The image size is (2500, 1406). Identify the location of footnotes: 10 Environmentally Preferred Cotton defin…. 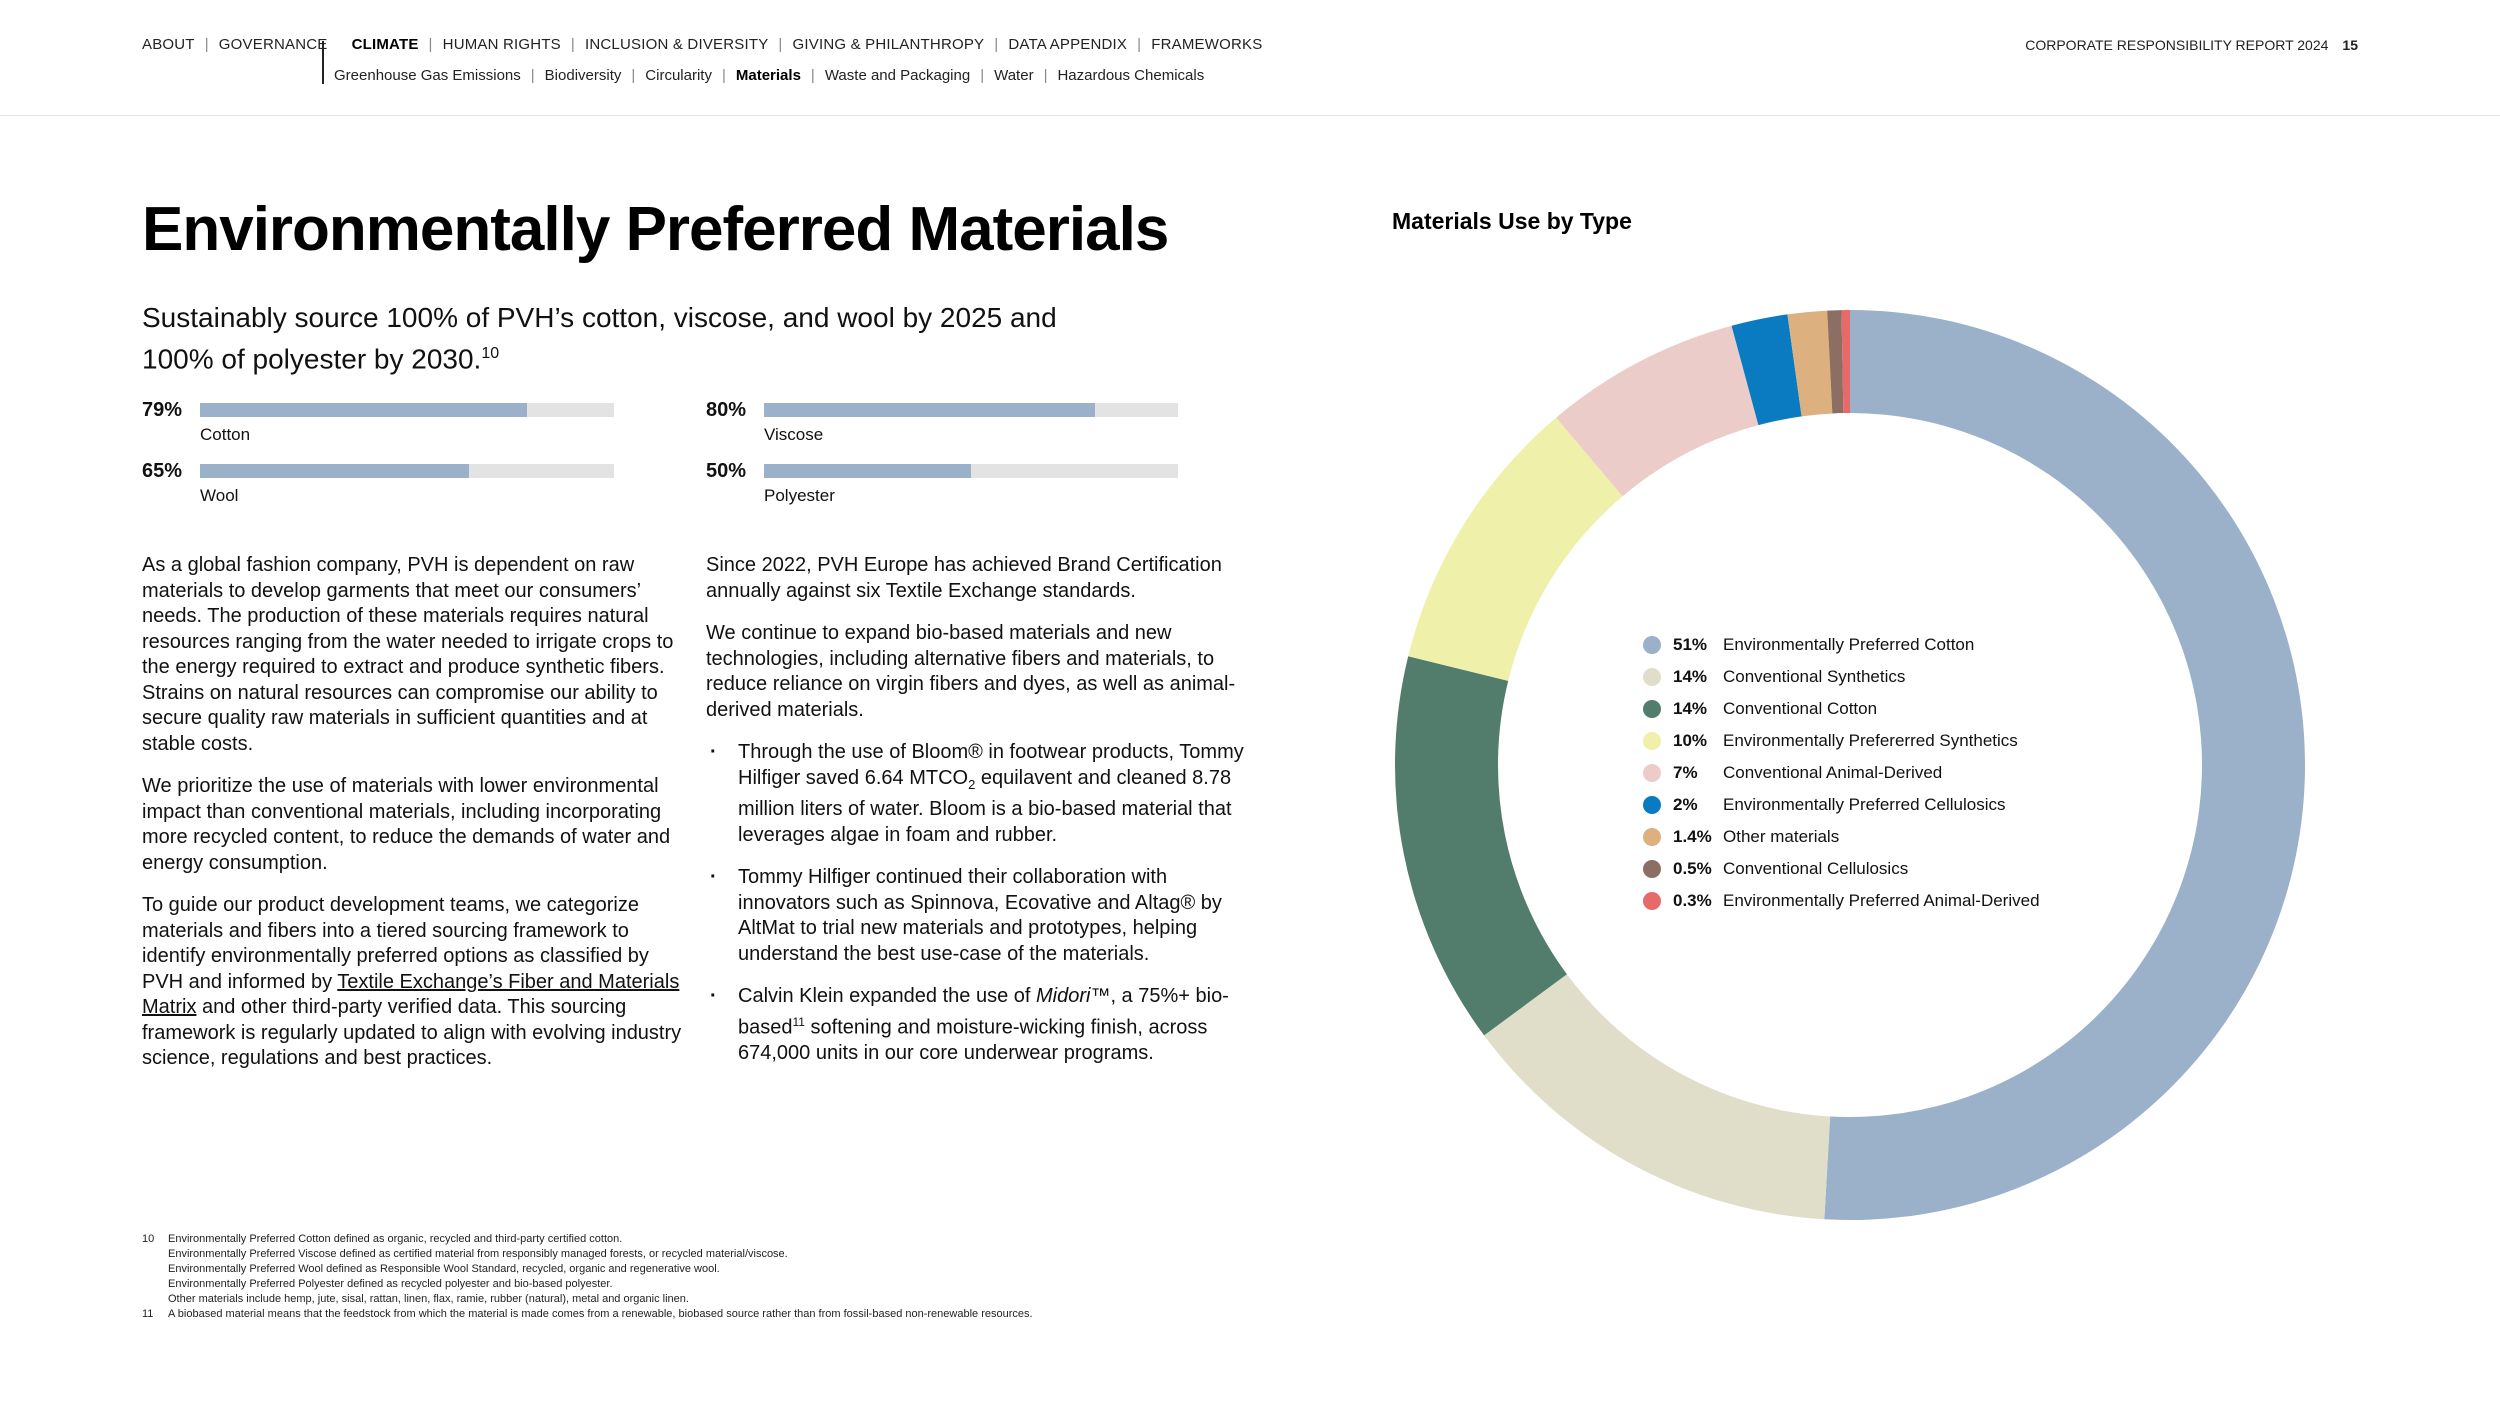
(742, 1277).